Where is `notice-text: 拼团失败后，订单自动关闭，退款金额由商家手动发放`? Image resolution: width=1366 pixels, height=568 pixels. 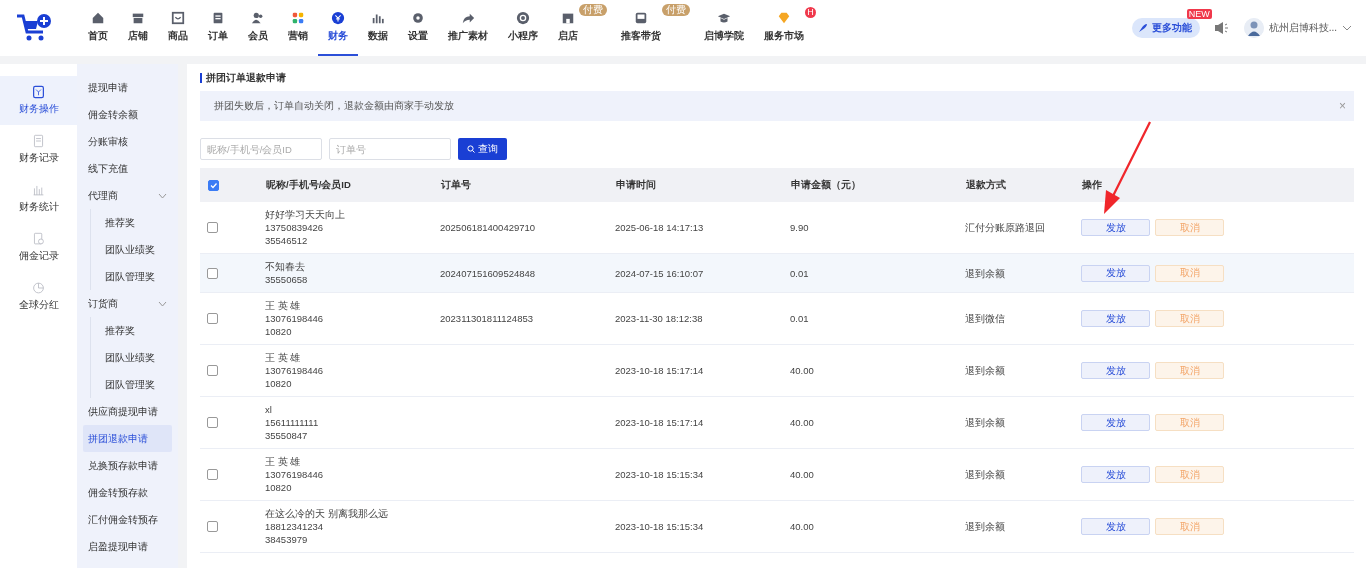
notice-text: 拼团失败后，订单自动关闭，退款金额由商家手动发放 is located at coordinates (334, 106).